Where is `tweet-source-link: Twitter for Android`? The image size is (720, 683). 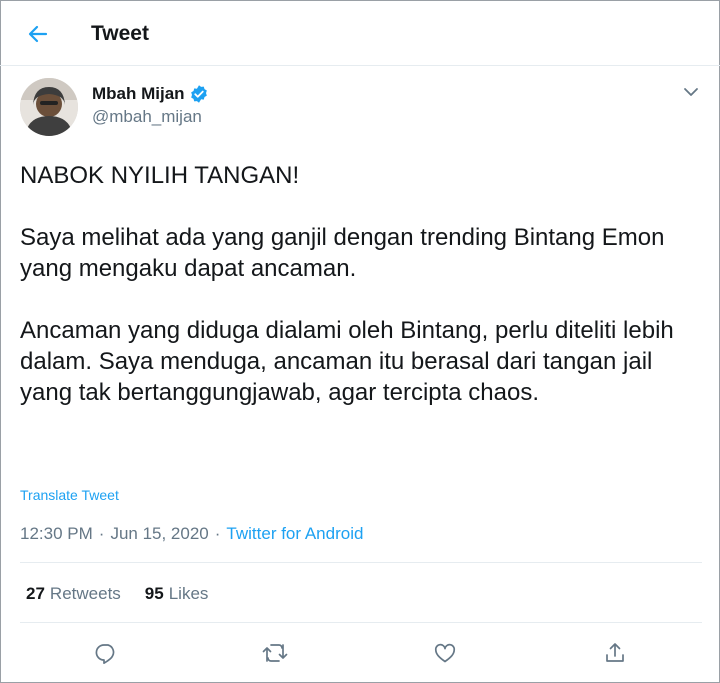 tweet-source-link: Twitter for Android is located at coordinates (294, 534).